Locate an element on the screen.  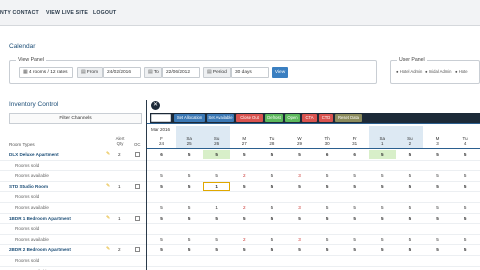
close-icon: ✕ is located at coordinates (155, 105).